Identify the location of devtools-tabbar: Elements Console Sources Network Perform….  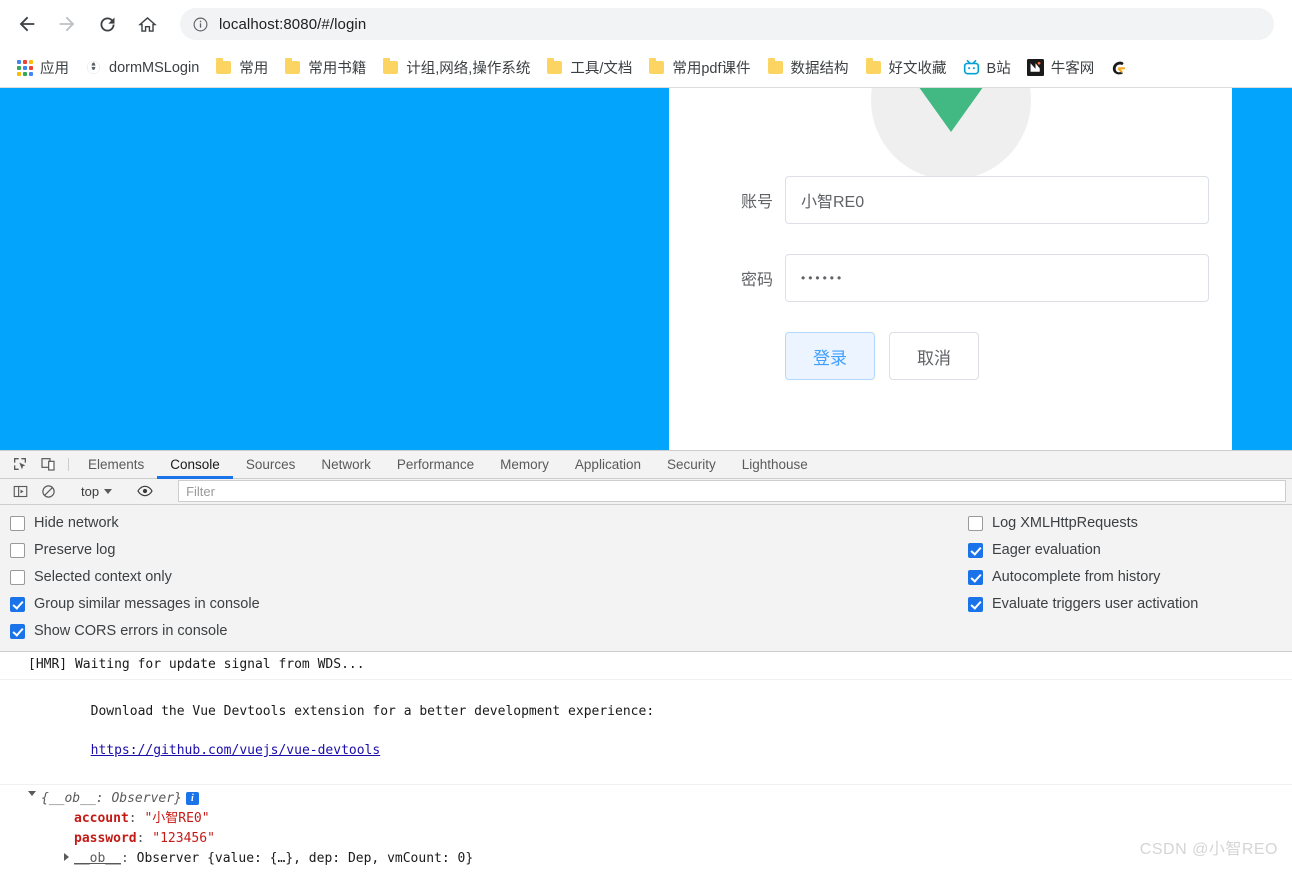
(646, 465).